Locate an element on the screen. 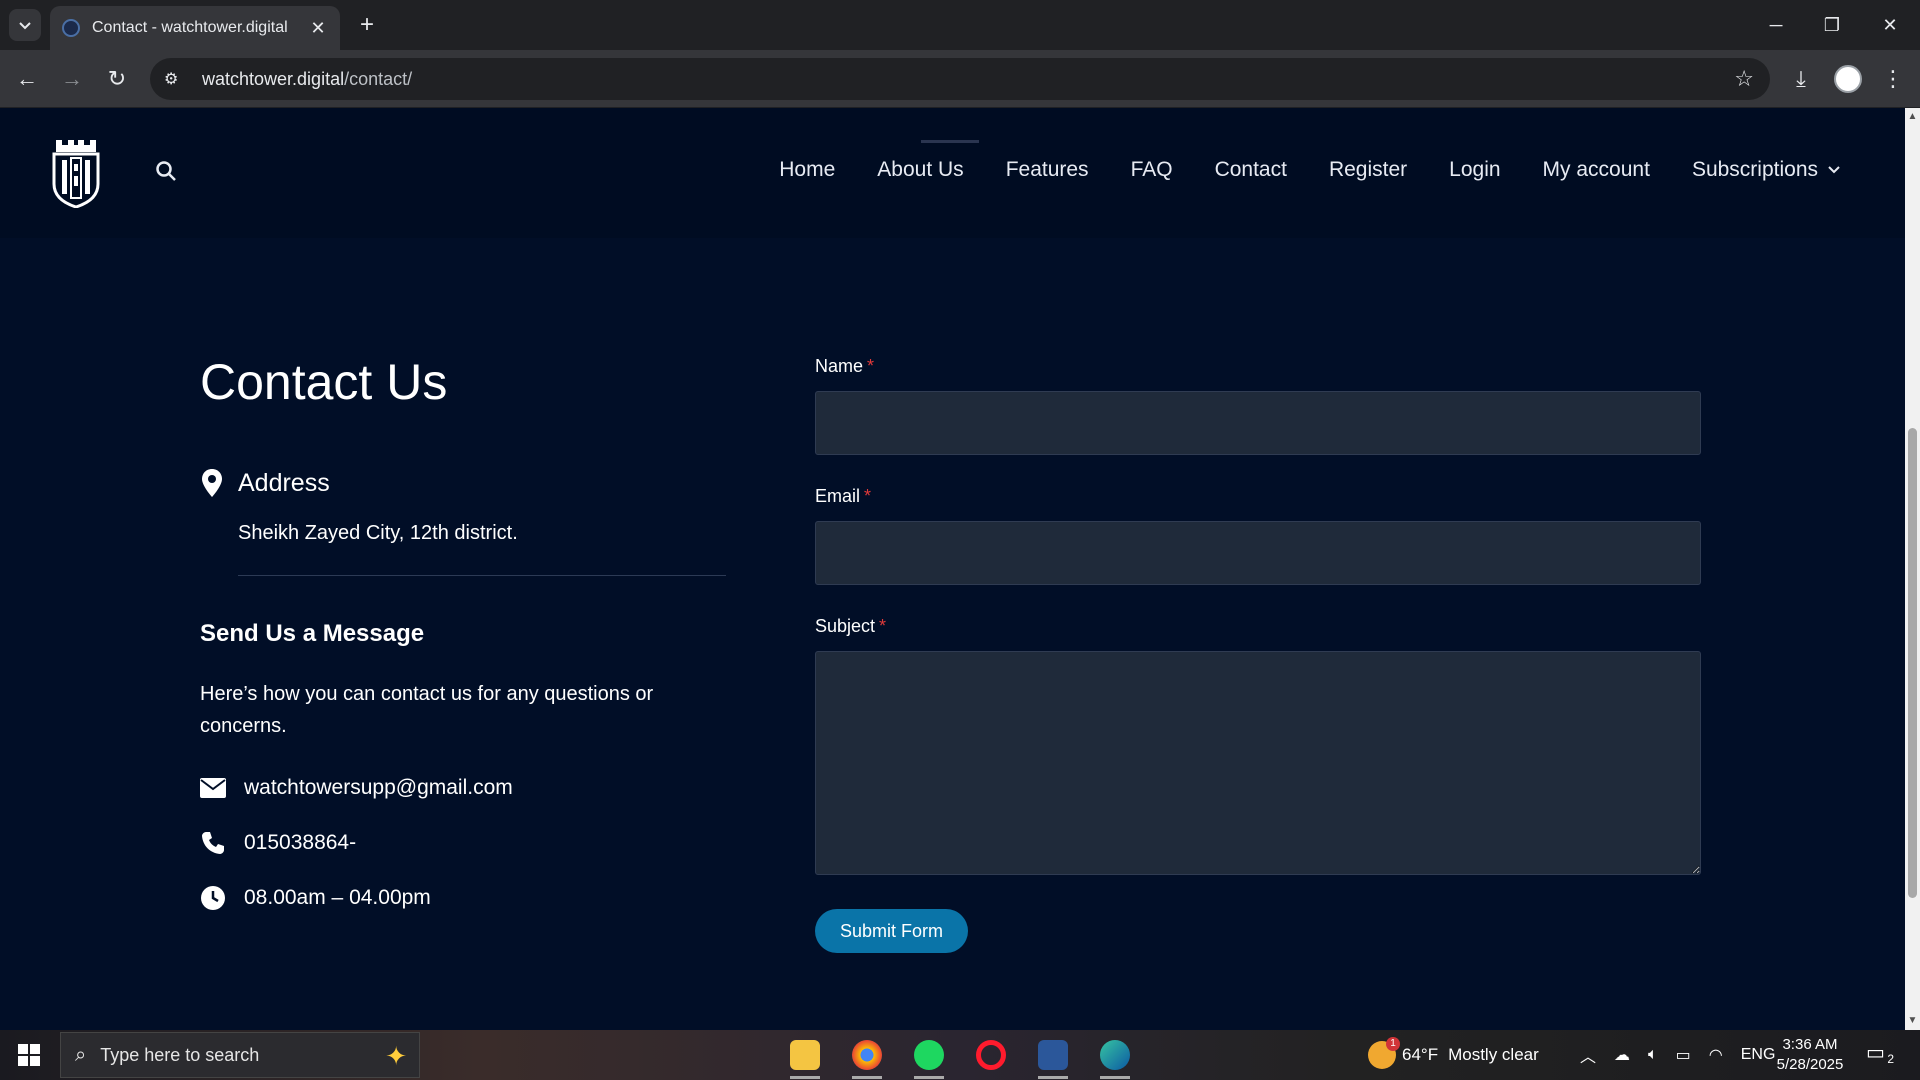 The image size is (1920, 1080). system-tray: ︿ ☁ 🔈︎ ▭ ◠ ENG is located at coordinates (1677, 1055).